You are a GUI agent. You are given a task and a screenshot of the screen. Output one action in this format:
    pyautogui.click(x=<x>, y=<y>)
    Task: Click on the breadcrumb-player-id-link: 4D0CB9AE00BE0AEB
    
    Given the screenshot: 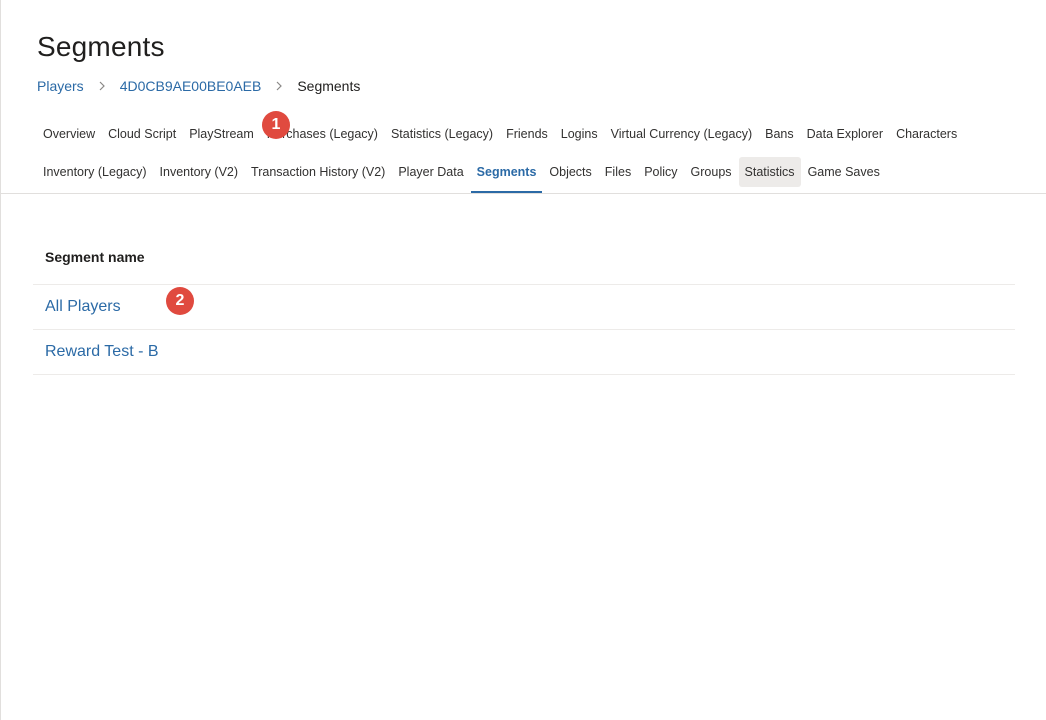 What is the action you would take?
    pyautogui.click(x=191, y=86)
    